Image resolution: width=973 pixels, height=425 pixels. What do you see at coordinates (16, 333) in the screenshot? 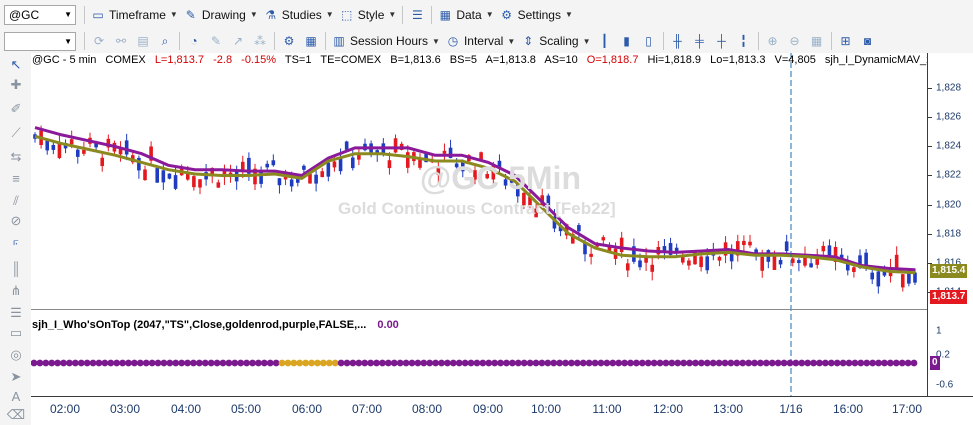
I see `rect-icon: ▭` at bounding box center [16, 333].